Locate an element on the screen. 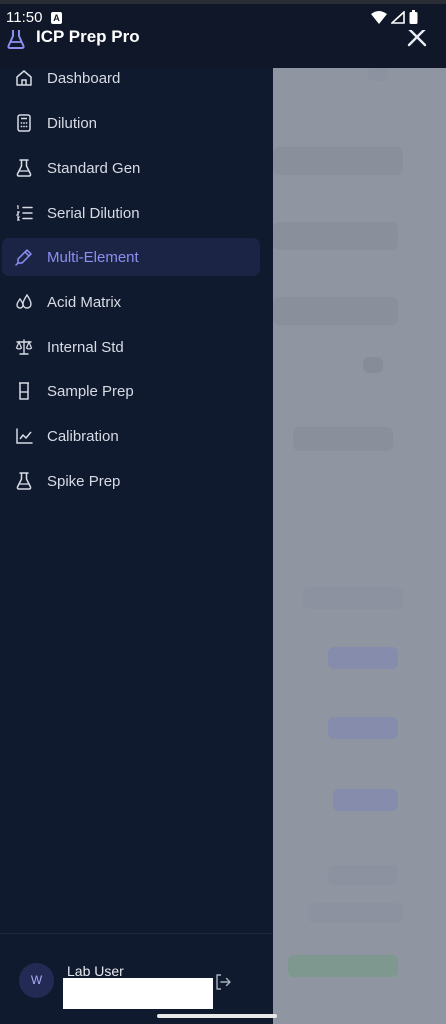  status-icons is located at coordinates (394, 17).